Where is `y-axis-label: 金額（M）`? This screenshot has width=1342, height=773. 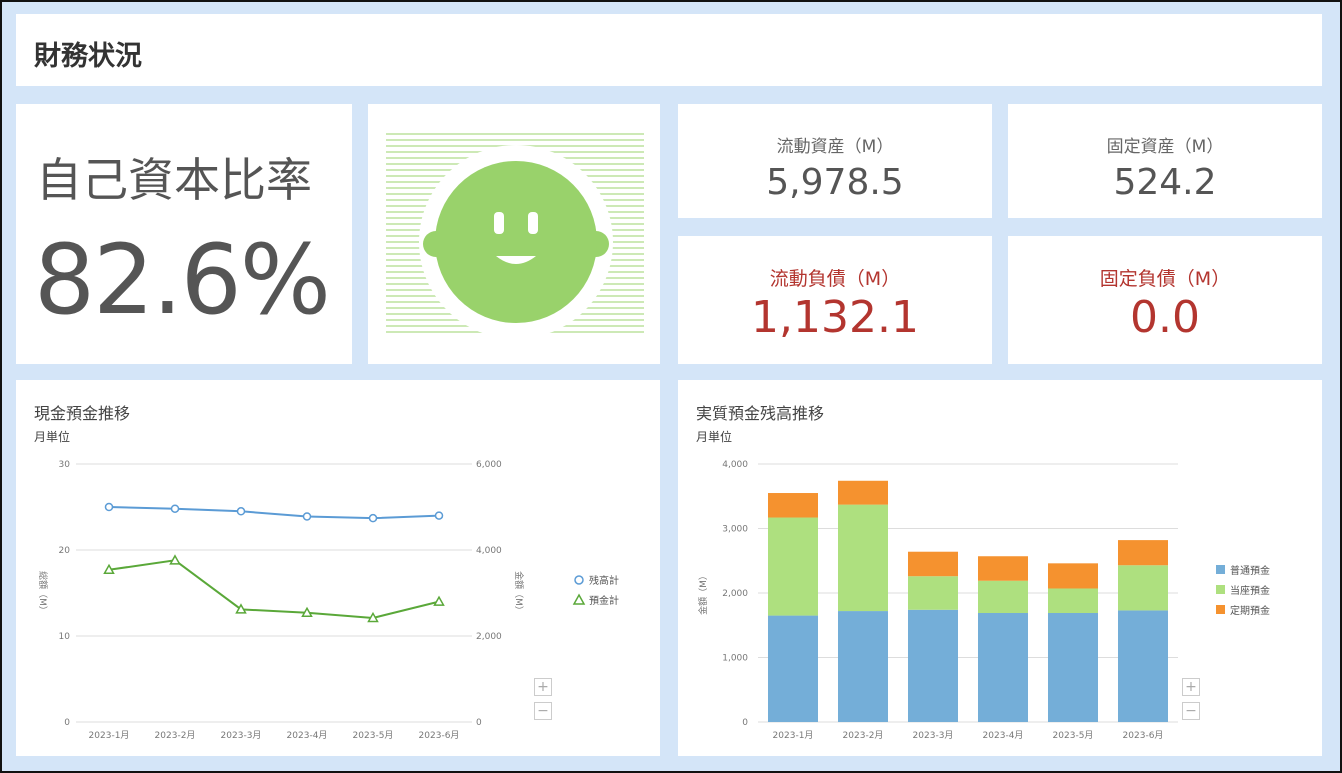 y-axis-label: 金額（M） is located at coordinates (703, 593).